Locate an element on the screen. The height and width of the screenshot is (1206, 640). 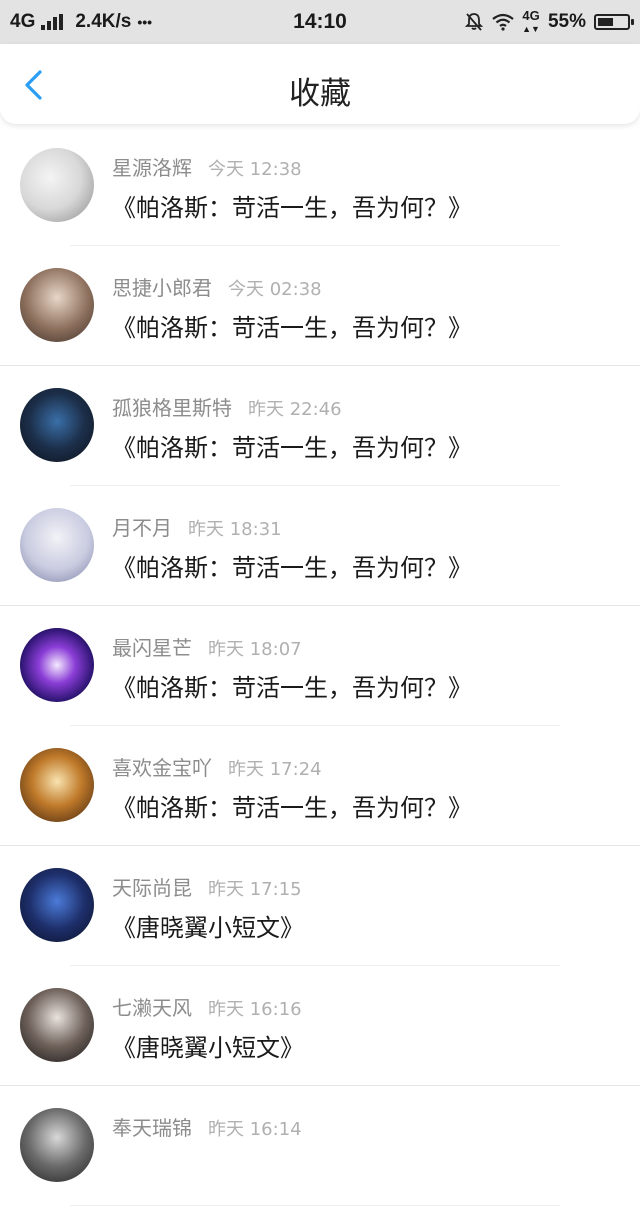
username: 最闪星芒 昨天 18:07 is located at coordinates (207, 646).